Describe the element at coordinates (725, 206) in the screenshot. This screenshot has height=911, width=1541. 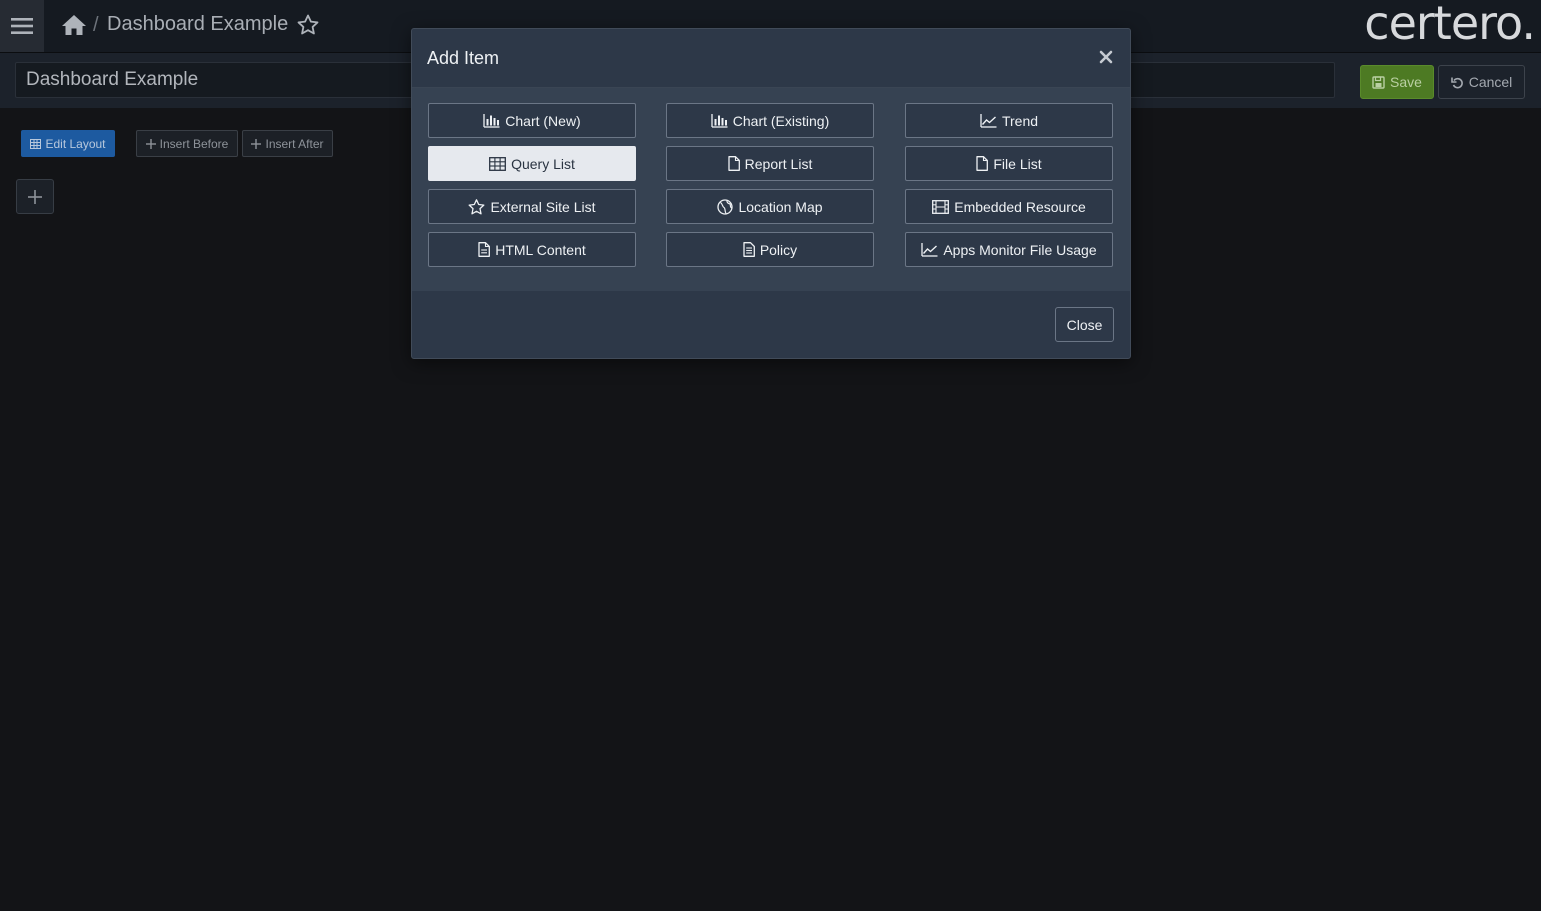
I see `globe-icon` at that location.